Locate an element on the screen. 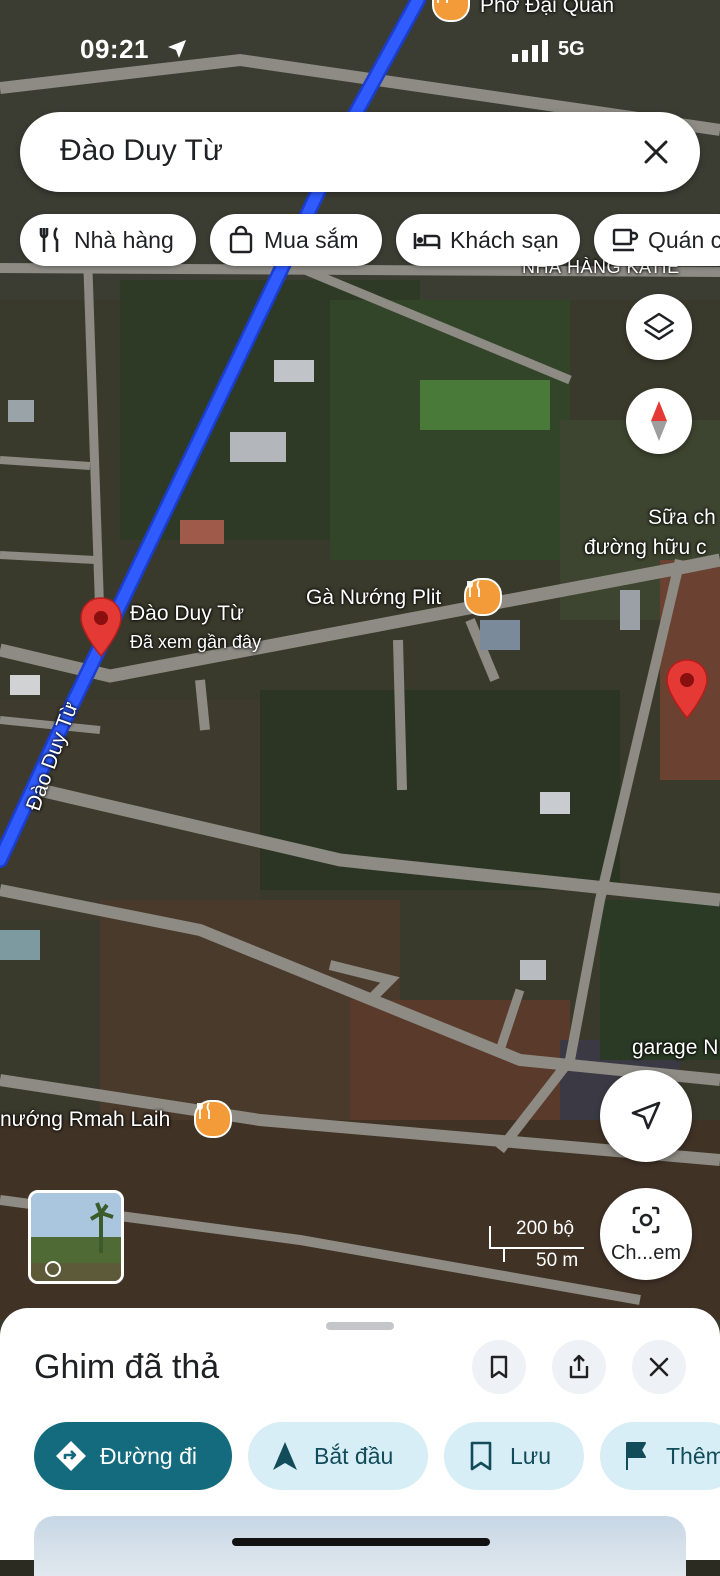 Image resolution: width=720 pixels, height=1576 pixels. save-button: Lưu is located at coordinates (514, 1456).